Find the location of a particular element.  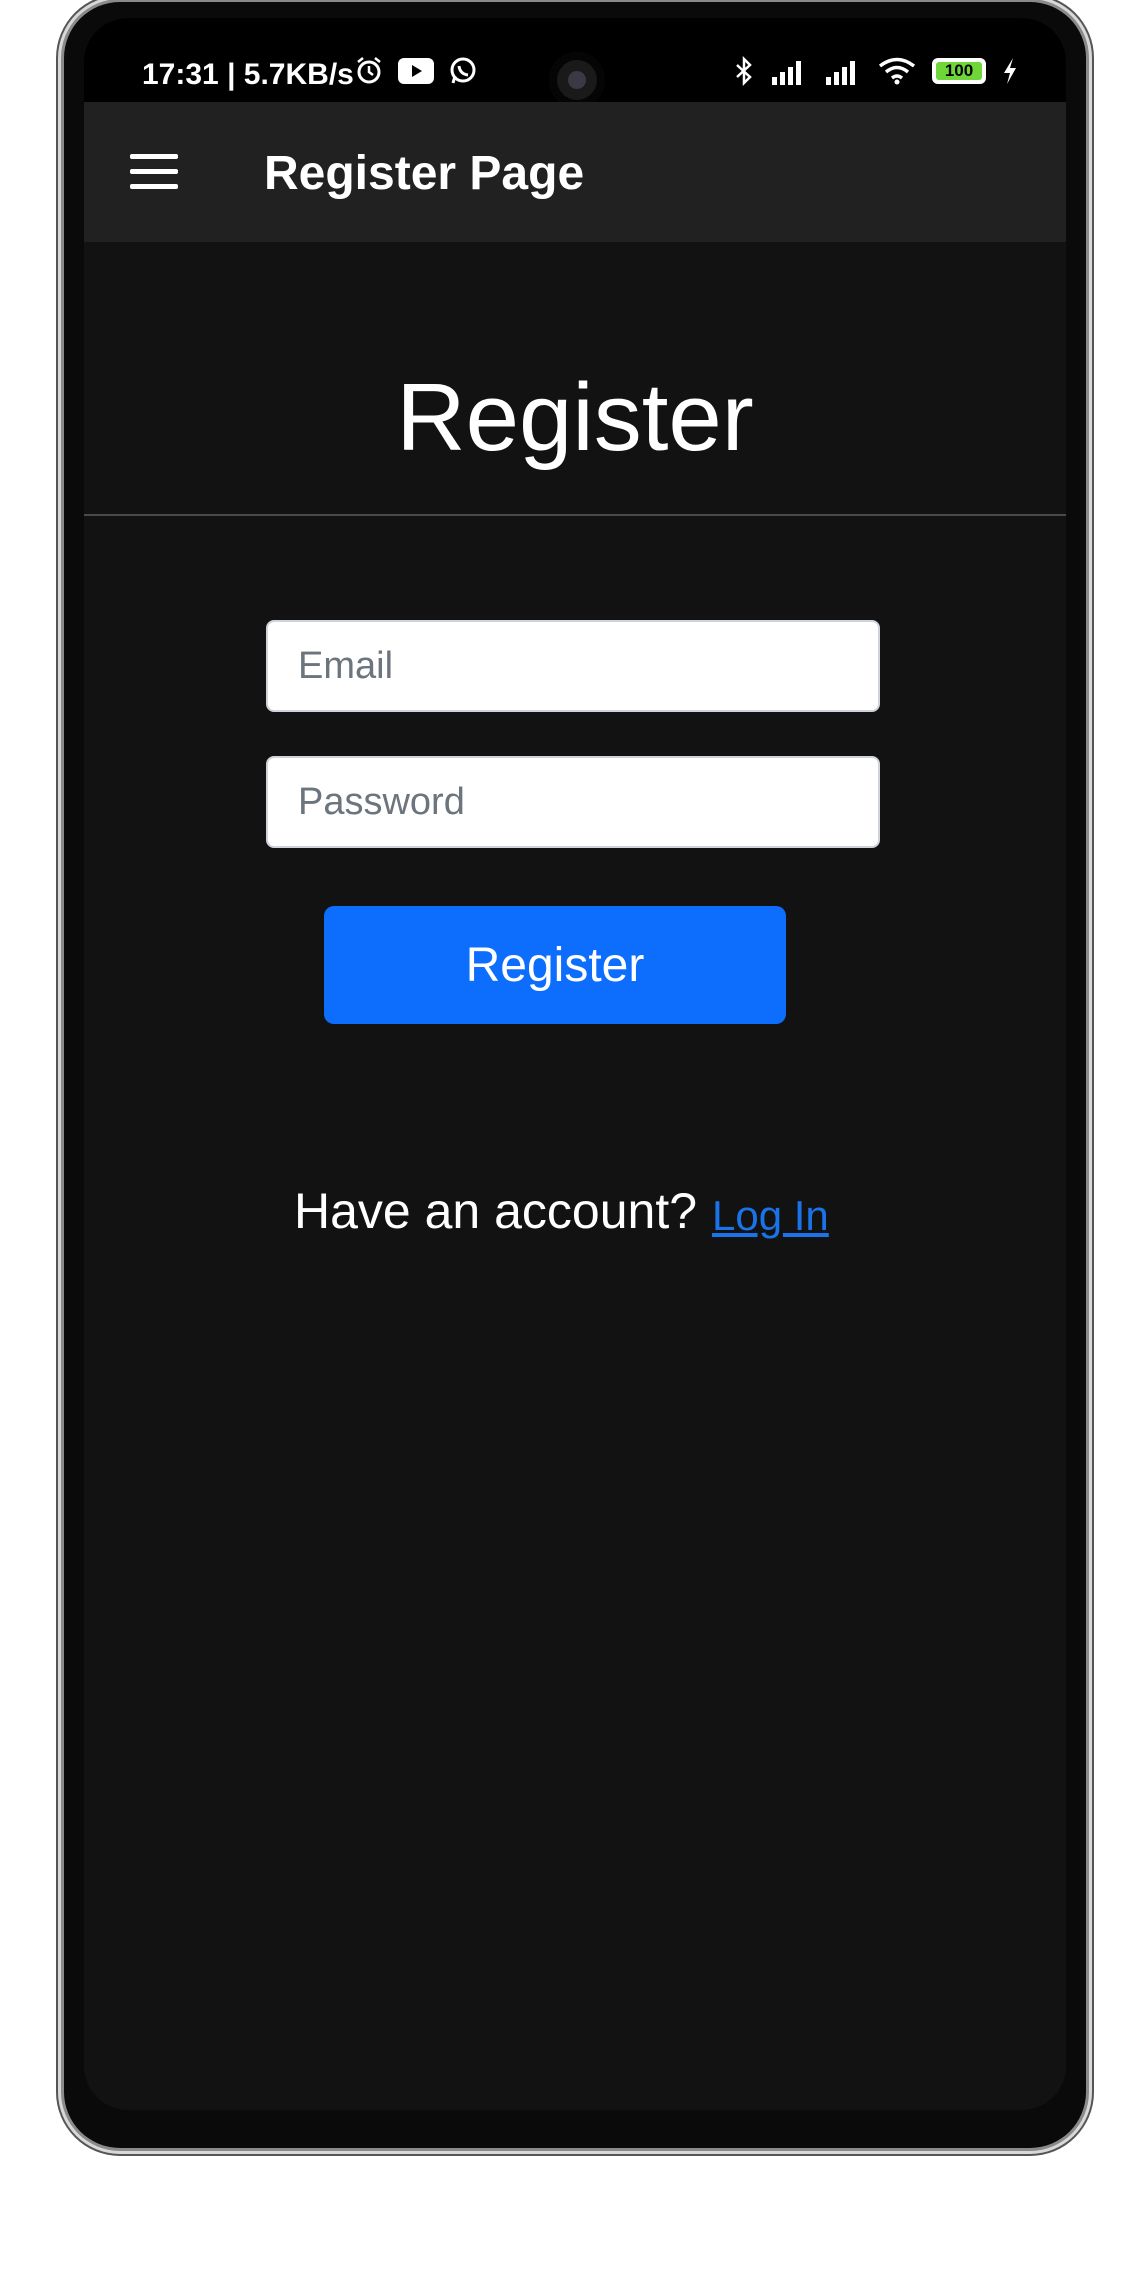

page-title: Register Page is located at coordinates (424, 173).